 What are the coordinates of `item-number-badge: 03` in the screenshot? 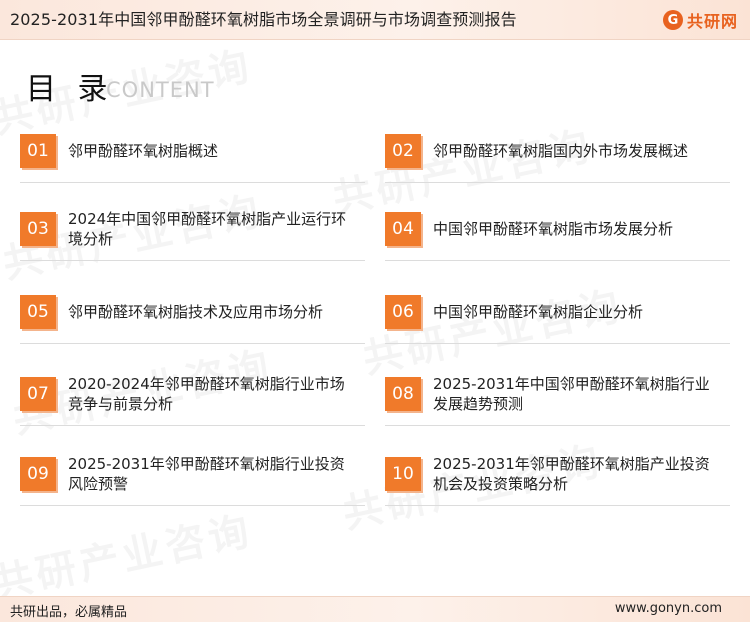 It's located at (38, 229).